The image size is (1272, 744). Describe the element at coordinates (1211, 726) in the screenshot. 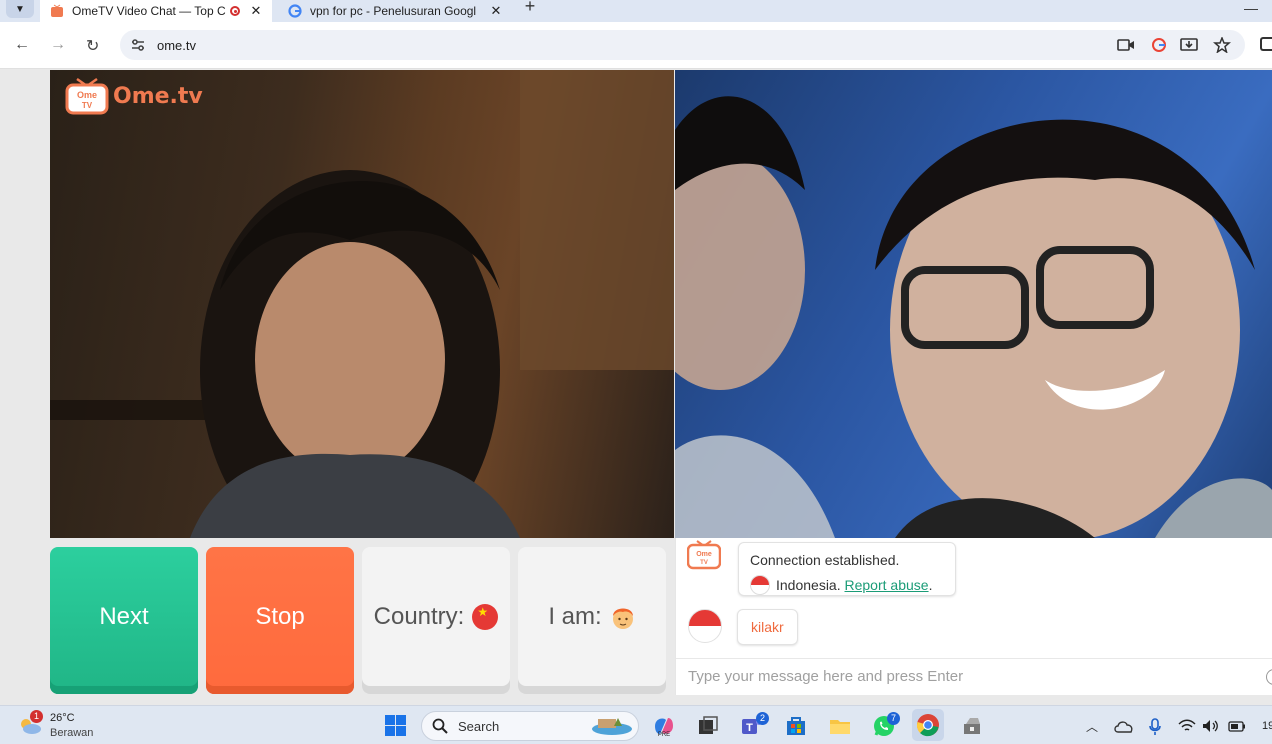

I see `volume-icon` at that location.